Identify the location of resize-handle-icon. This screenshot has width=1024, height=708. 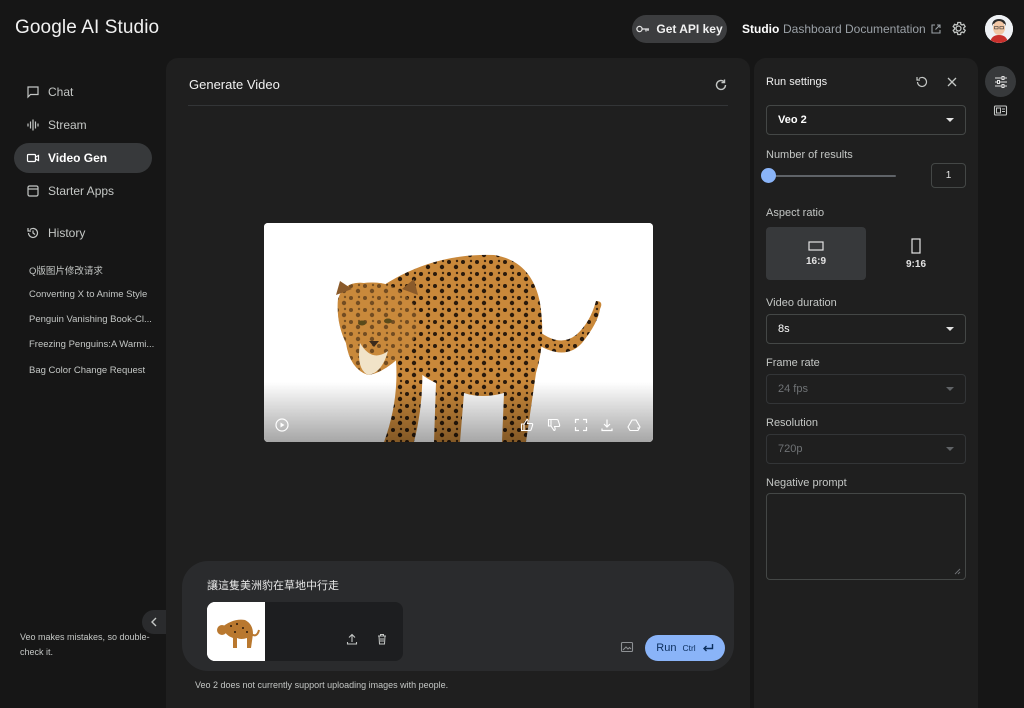
(957, 571).